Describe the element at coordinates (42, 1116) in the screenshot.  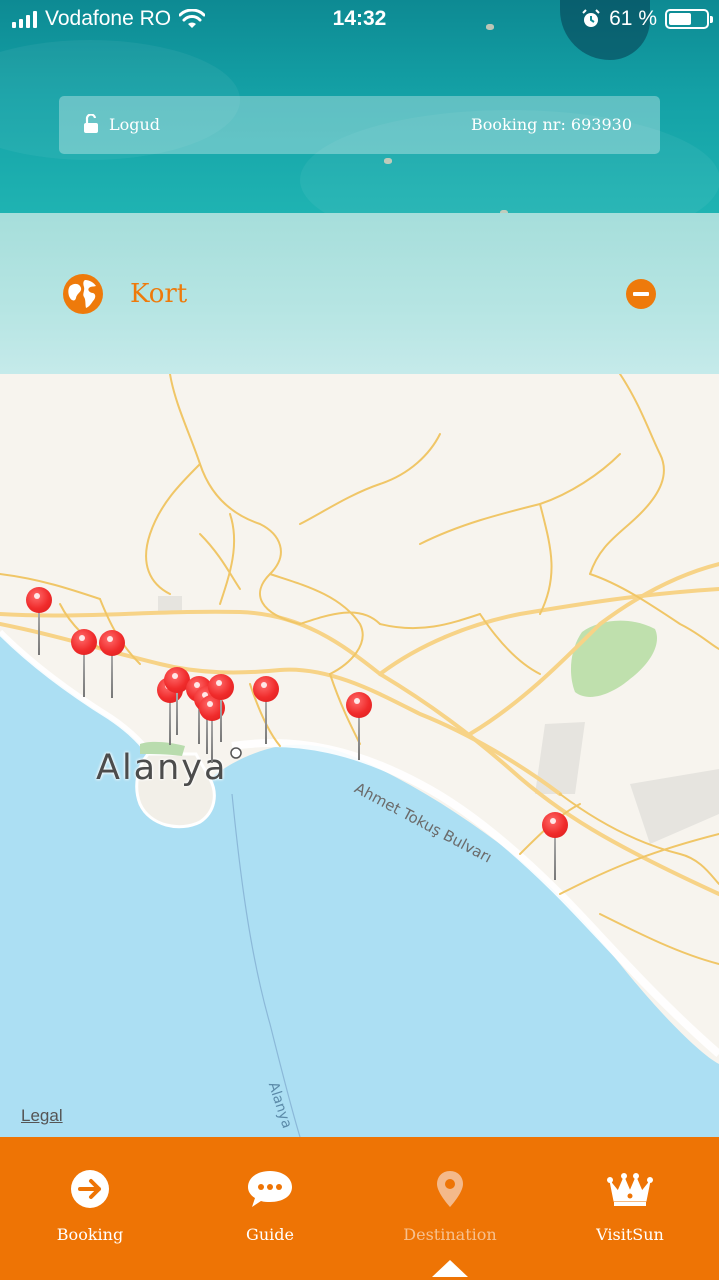
I see `legal-link: Legal` at that location.